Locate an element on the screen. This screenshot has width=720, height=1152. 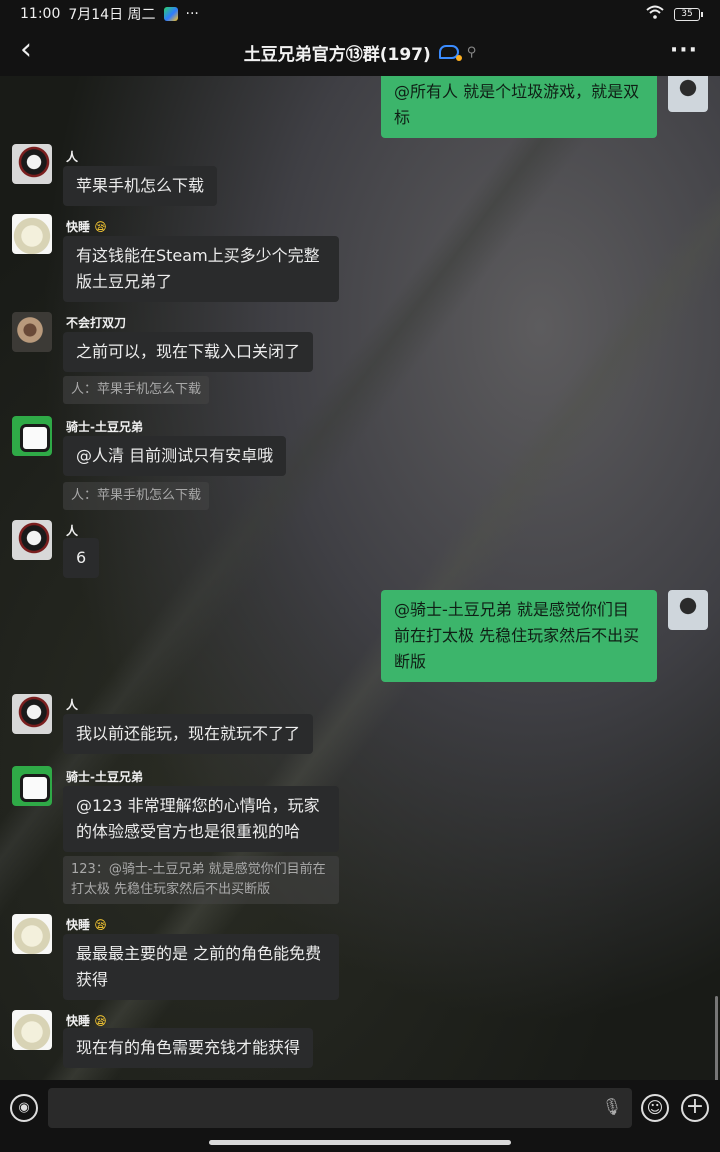
message-bubble: 之前可以，现在下载入口关闭了 is located at coordinates (188, 352).